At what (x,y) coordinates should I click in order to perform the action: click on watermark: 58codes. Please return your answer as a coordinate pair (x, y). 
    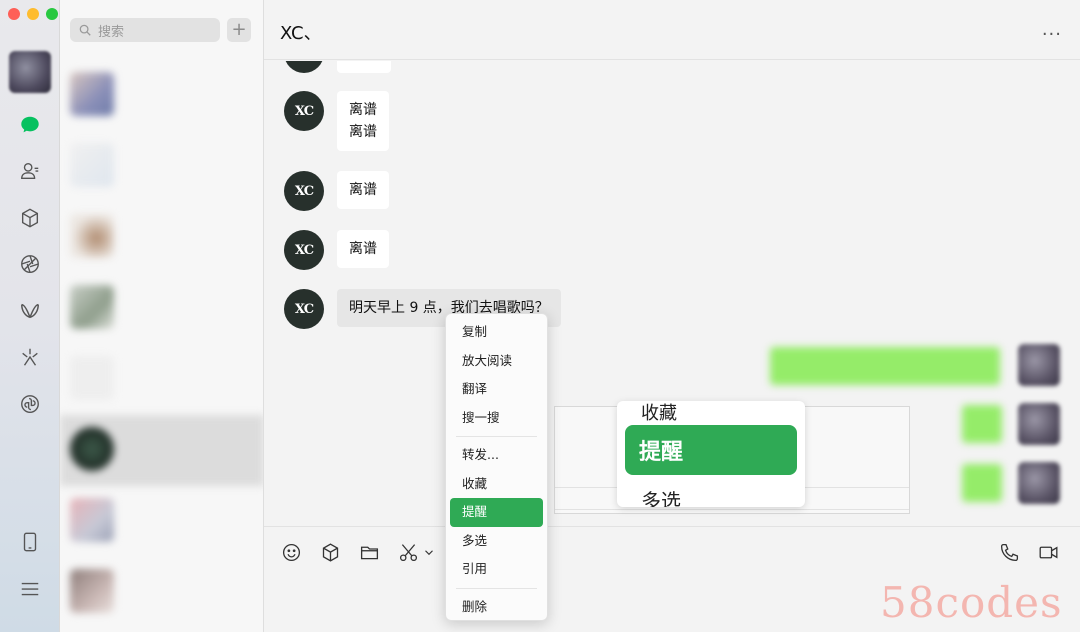
    Looking at the image, I should click on (971, 602).